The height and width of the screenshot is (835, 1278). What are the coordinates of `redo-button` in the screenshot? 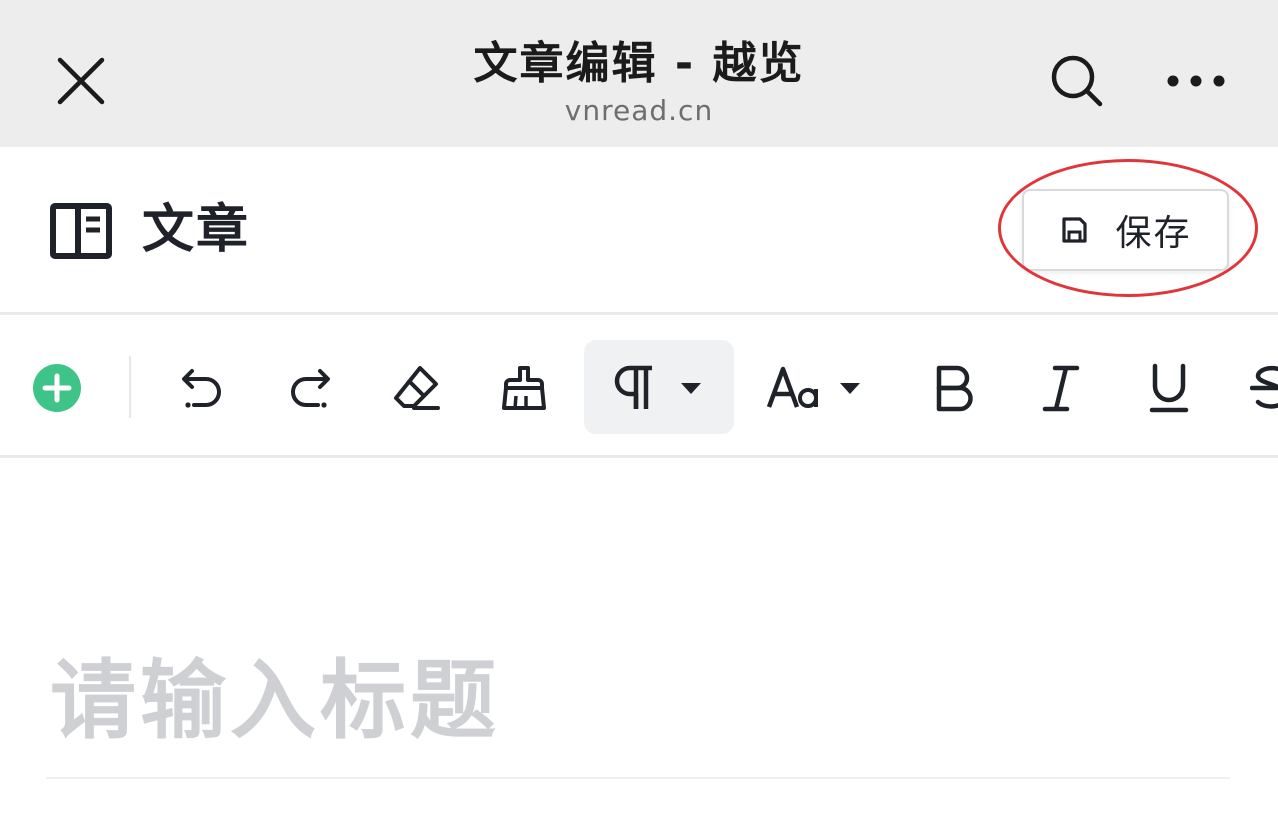 It's located at (309, 386).